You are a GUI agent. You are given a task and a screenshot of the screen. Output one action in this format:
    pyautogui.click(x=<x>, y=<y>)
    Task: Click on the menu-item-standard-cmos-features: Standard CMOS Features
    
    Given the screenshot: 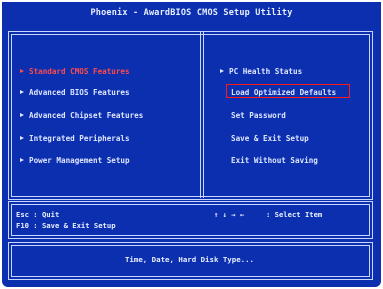 What is the action you would take?
    pyautogui.click(x=75, y=71)
    